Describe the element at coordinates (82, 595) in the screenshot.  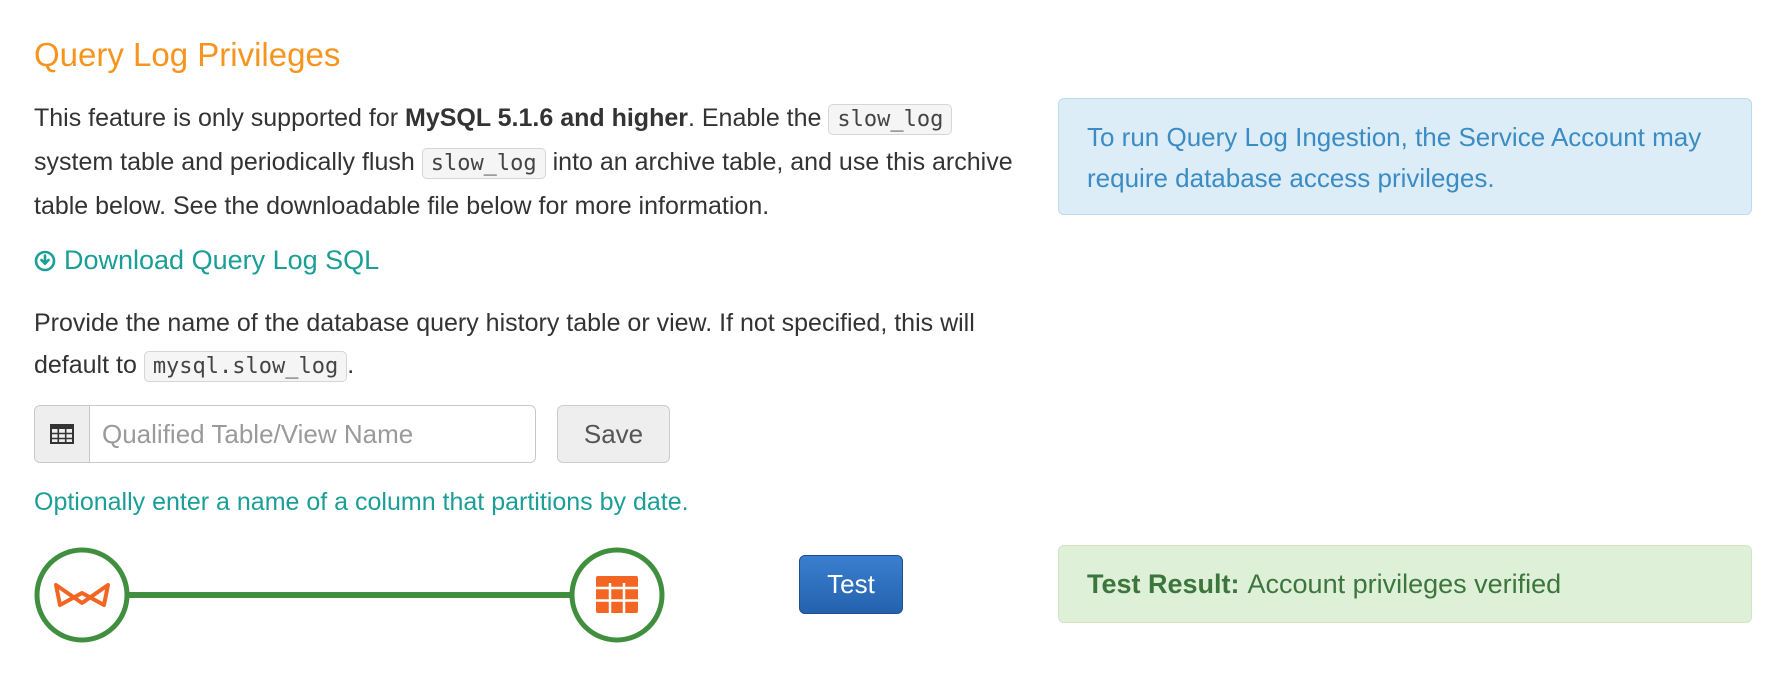
I see `bowtie-icon` at that location.